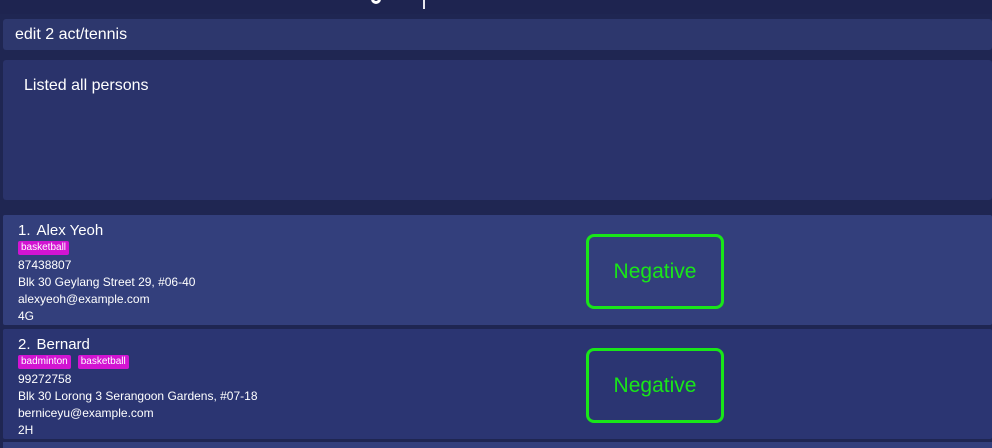 This screenshot has width=992, height=448. What do you see at coordinates (376, 2) in the screenshot?
I see `menu-glyph-icon` at bounding box center [376, 2].